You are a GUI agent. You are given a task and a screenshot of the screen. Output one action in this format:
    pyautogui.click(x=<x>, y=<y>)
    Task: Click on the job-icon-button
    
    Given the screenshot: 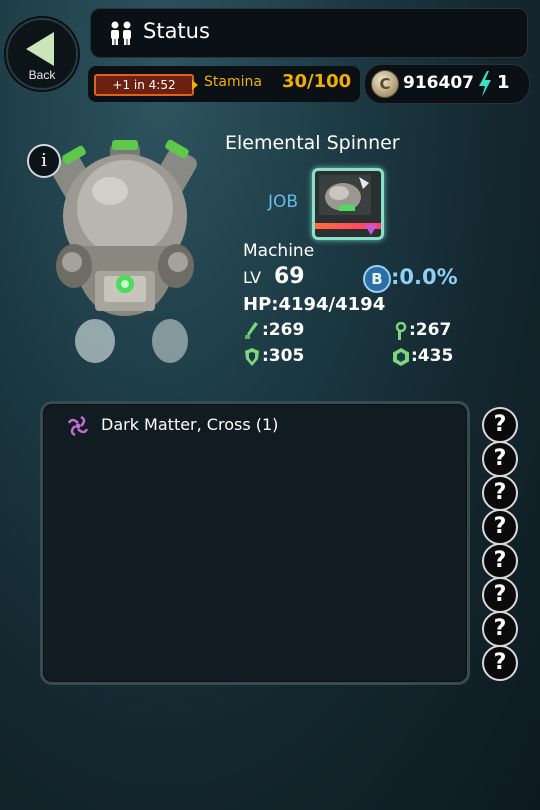 What is the action you would take?
    pyautogui.click(x=348, y=204)
    